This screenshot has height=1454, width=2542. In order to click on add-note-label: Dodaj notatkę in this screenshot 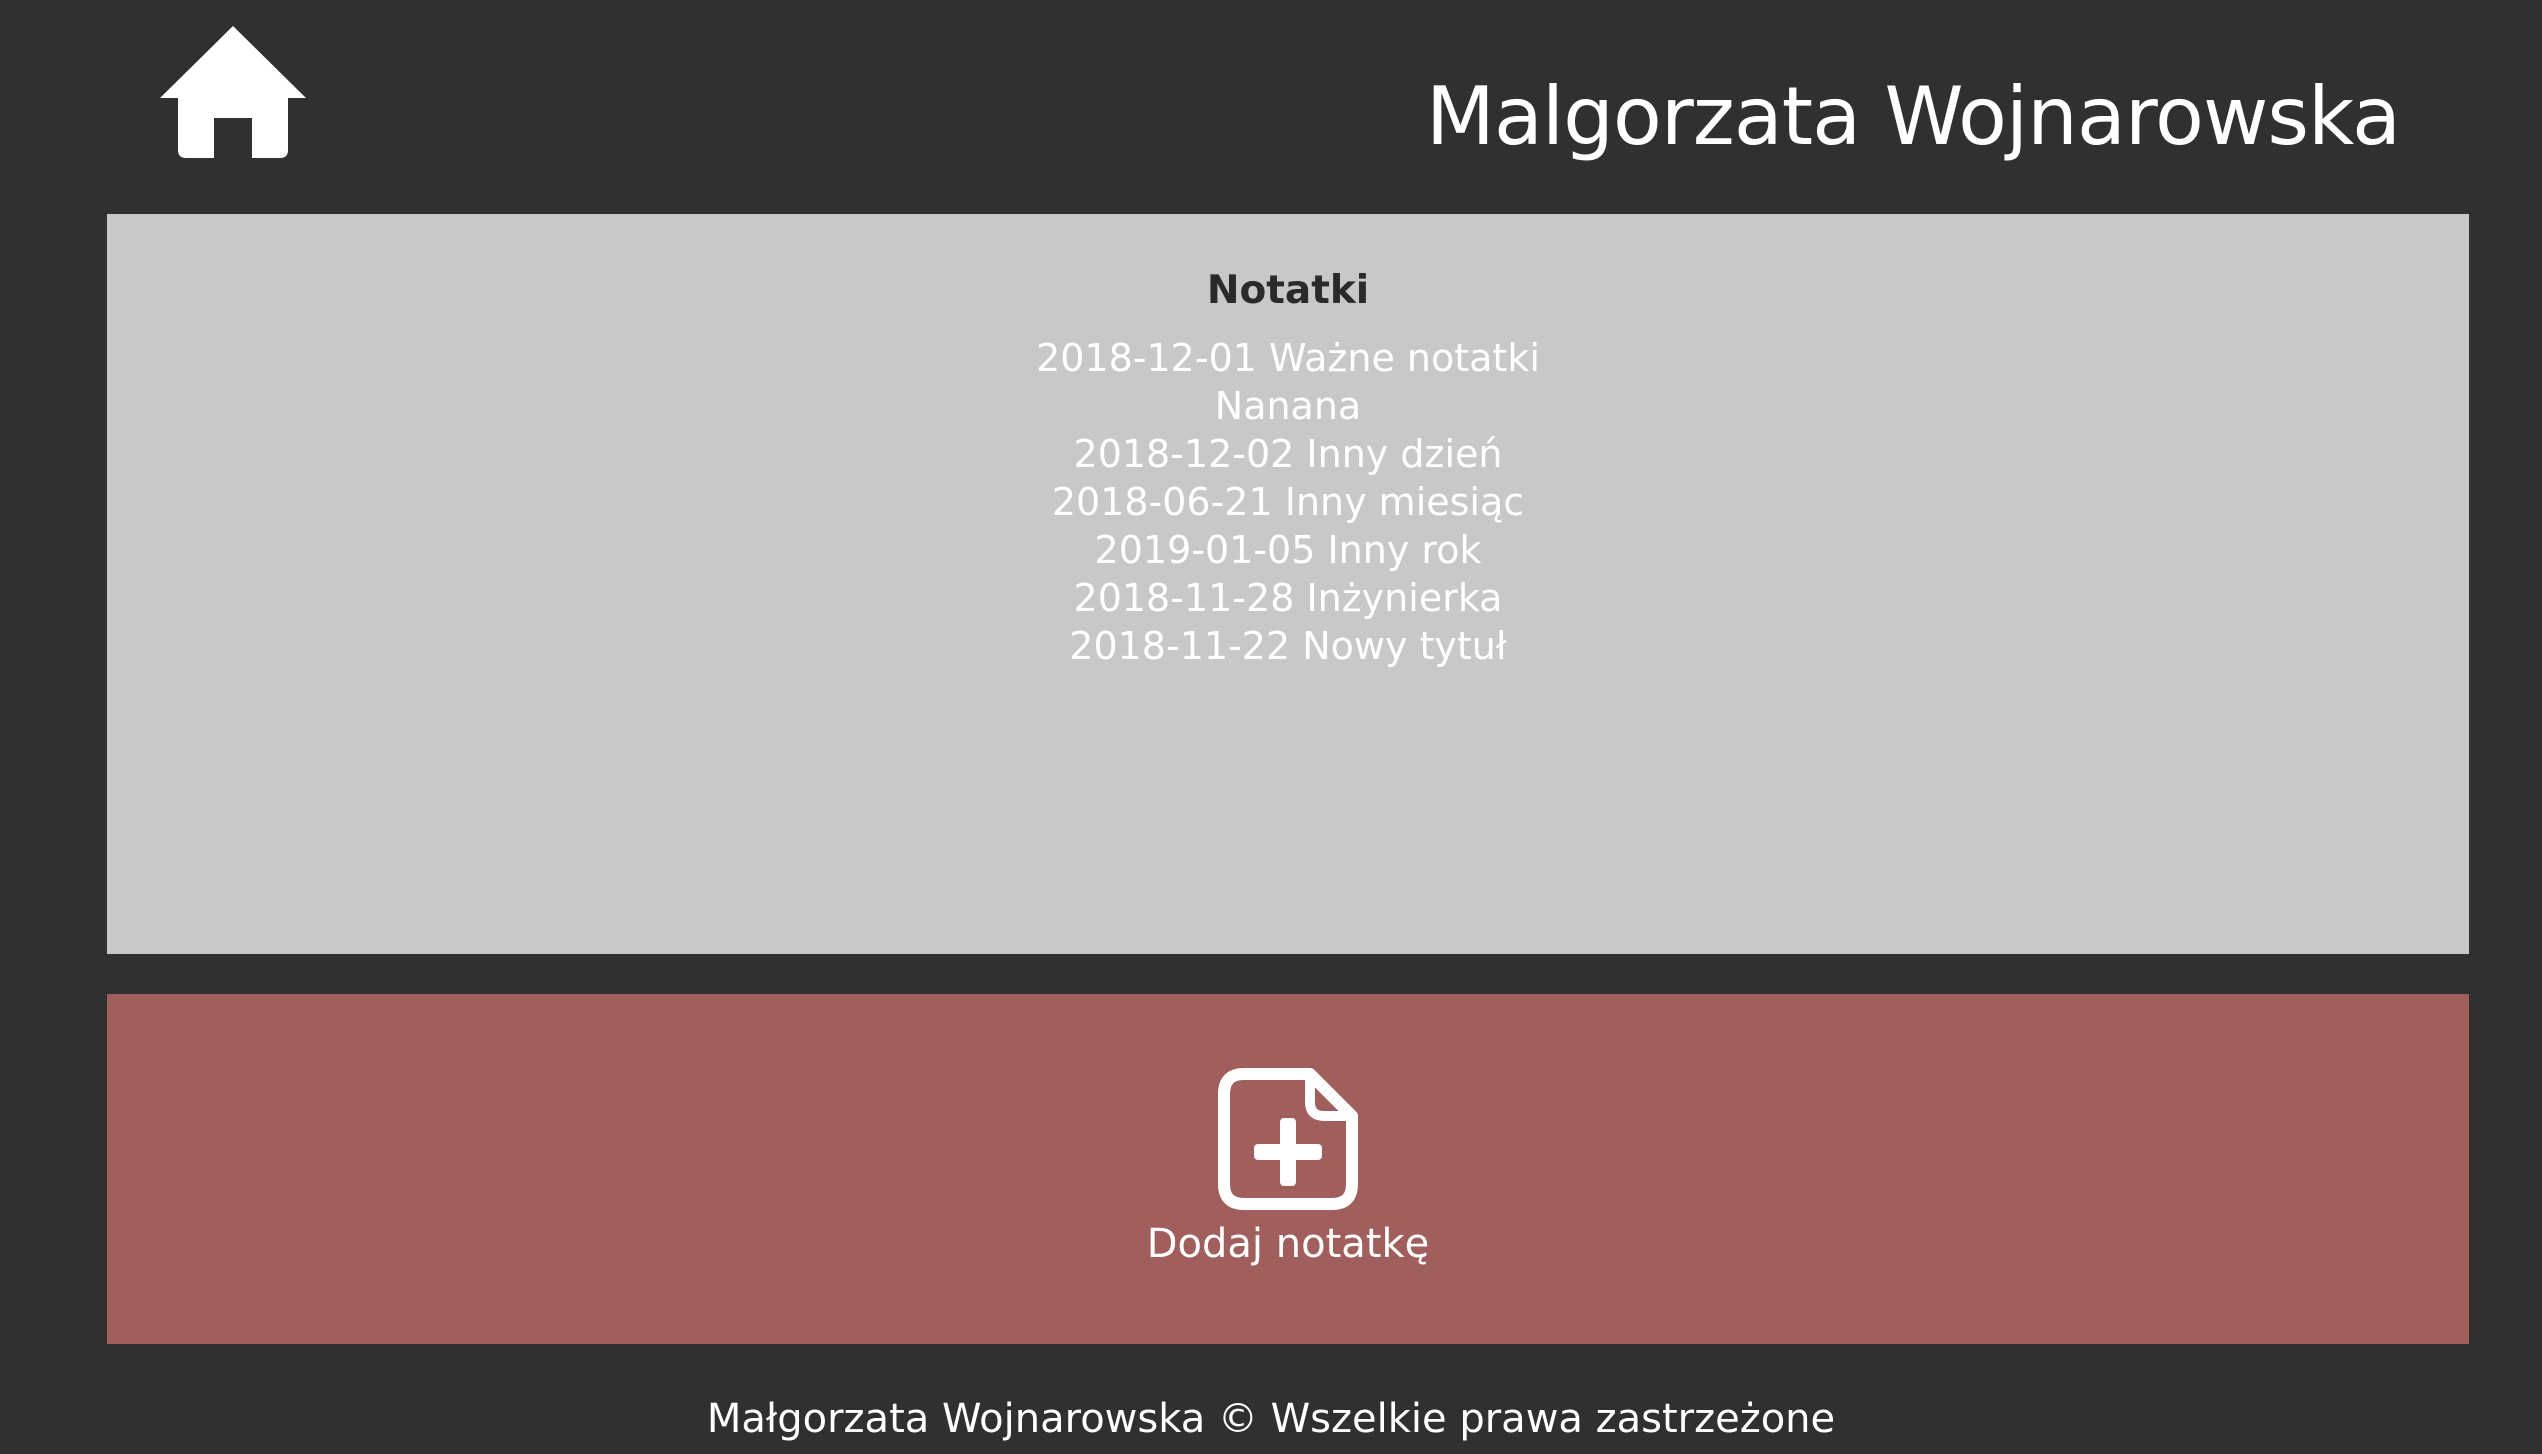, I will do `click(1288, 1244)`.